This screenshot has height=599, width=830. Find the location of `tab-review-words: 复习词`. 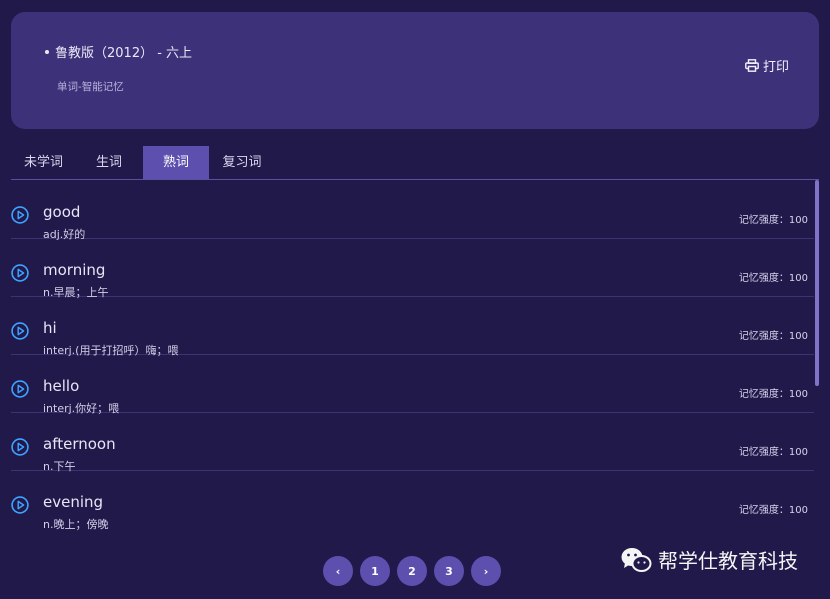

tab-review-words: 复习词 is located at coordinates (242, 162).